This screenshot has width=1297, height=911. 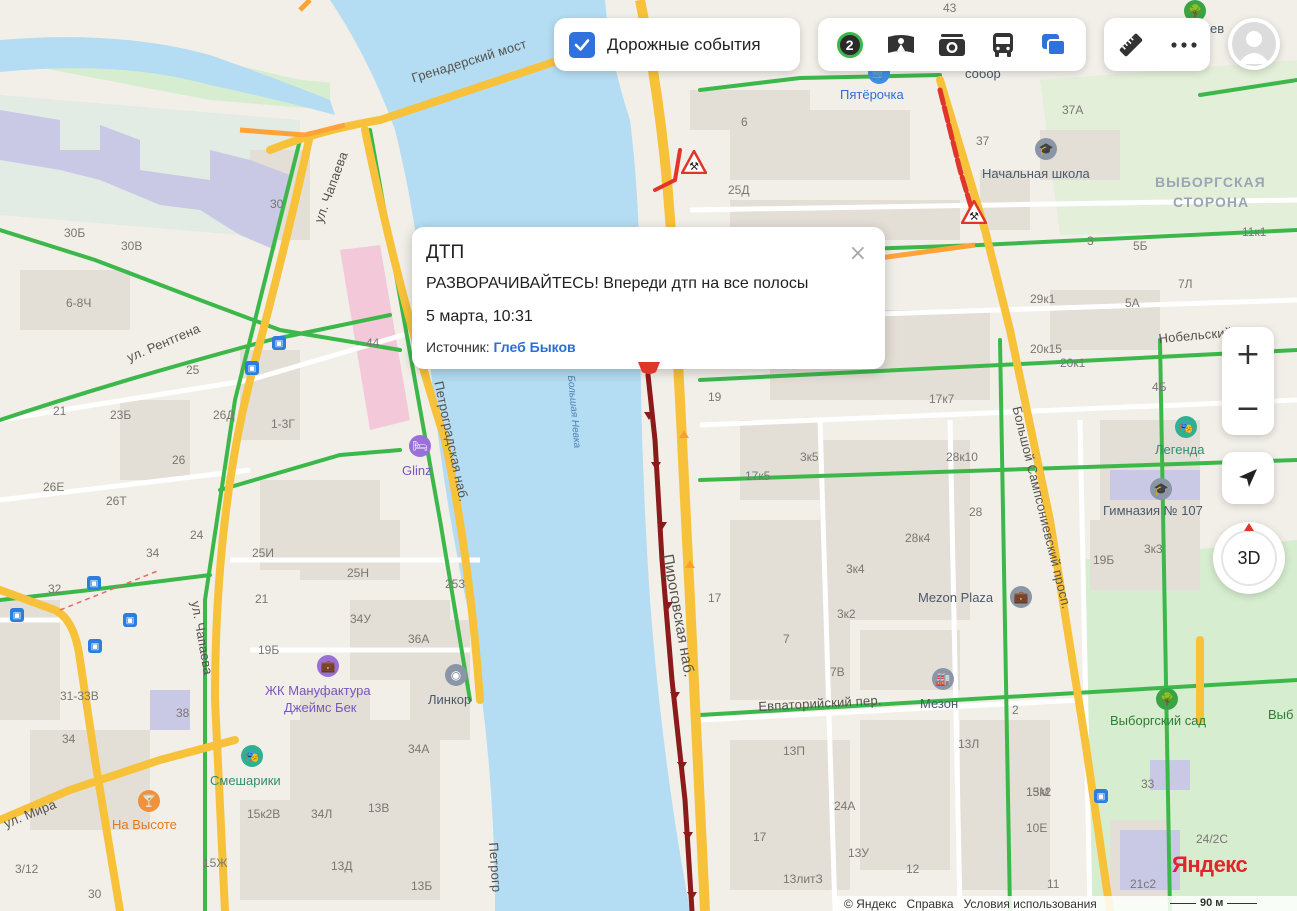 What do you see at coordinates (79, 696) in the screenshot?
I see `house-number: 31-33В` at bounding box center [79, 696].